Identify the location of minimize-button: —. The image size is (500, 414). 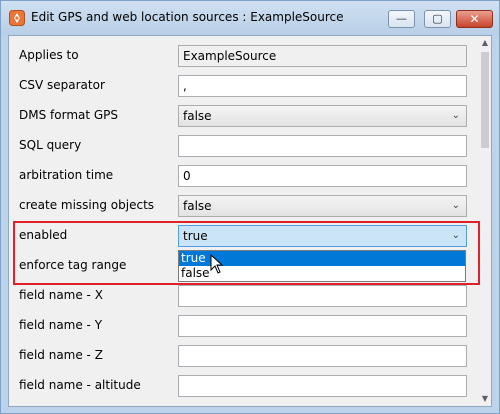
(401, 19).